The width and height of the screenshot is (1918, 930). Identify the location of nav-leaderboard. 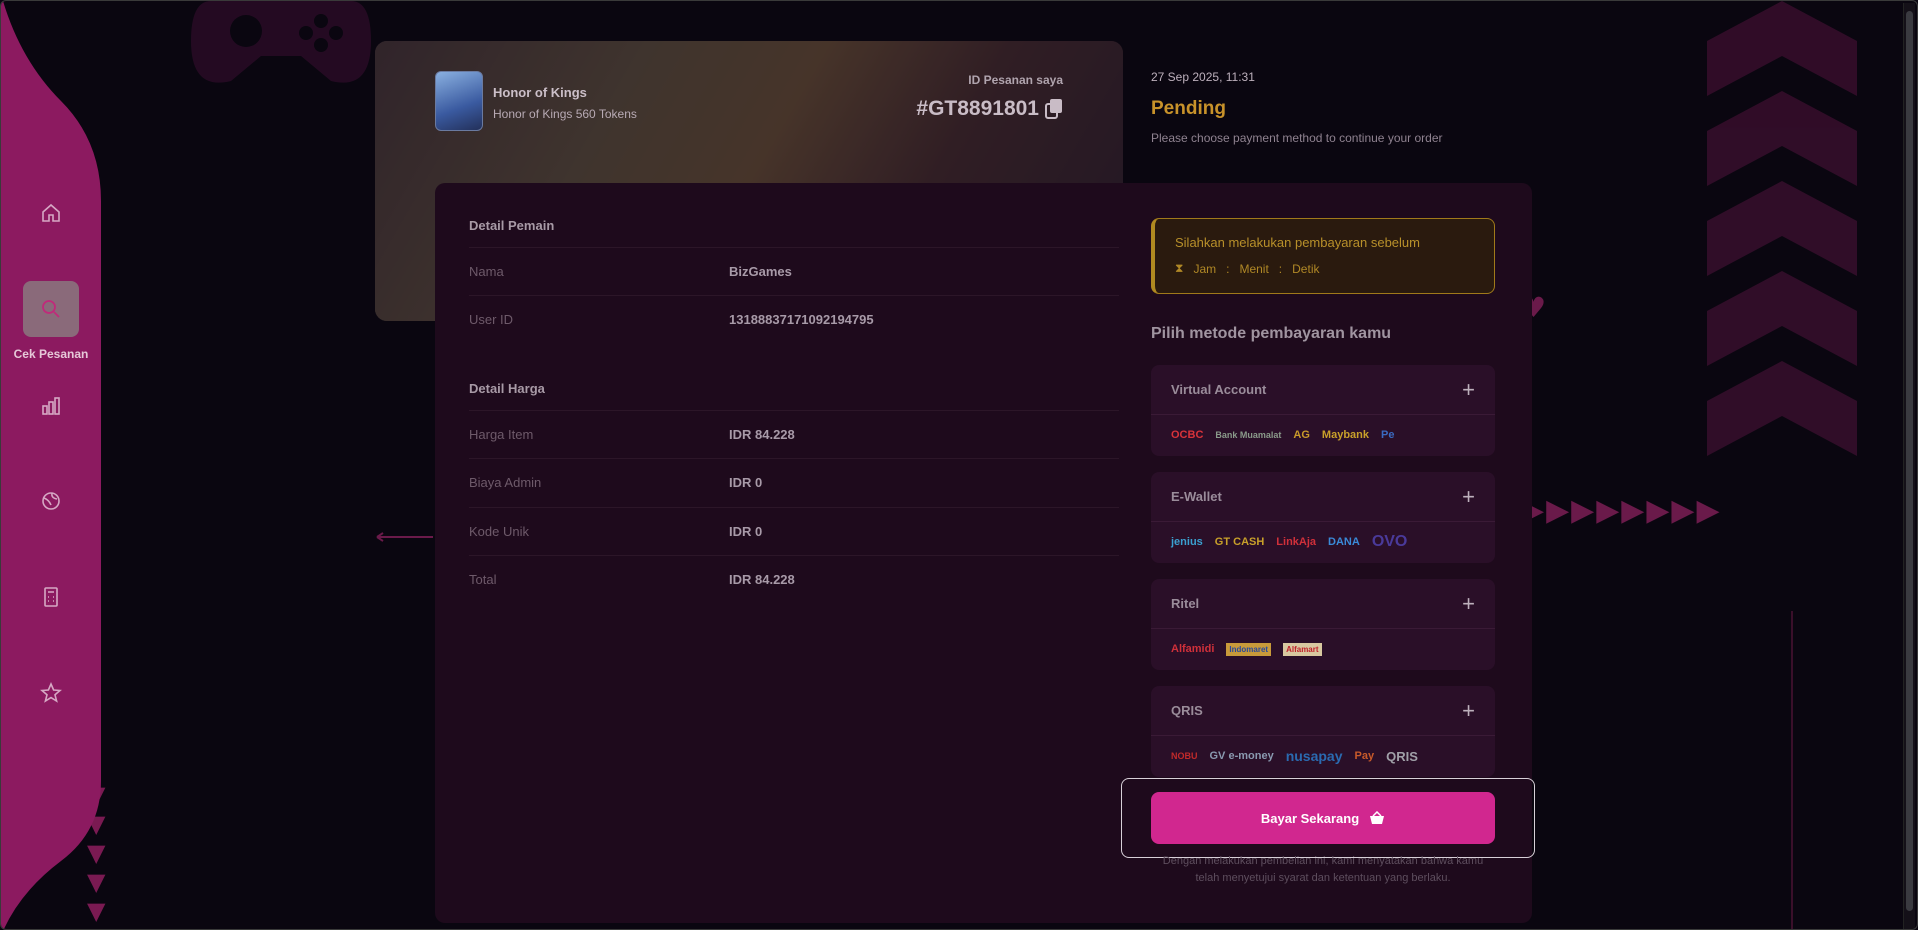
(51, 406).